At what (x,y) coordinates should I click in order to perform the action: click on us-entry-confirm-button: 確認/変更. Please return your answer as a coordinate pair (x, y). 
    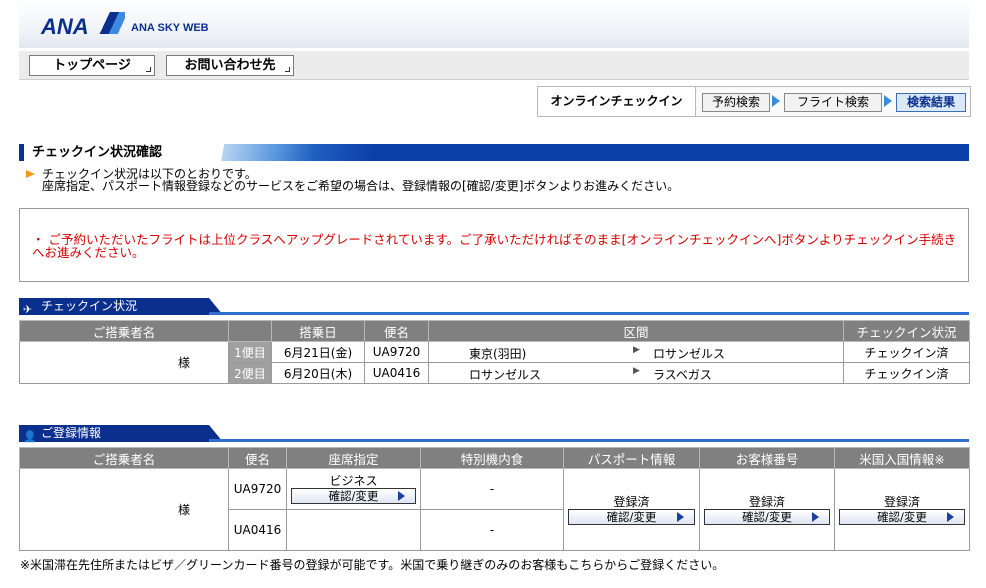
    Looking at the image, I should click on (902, 516).